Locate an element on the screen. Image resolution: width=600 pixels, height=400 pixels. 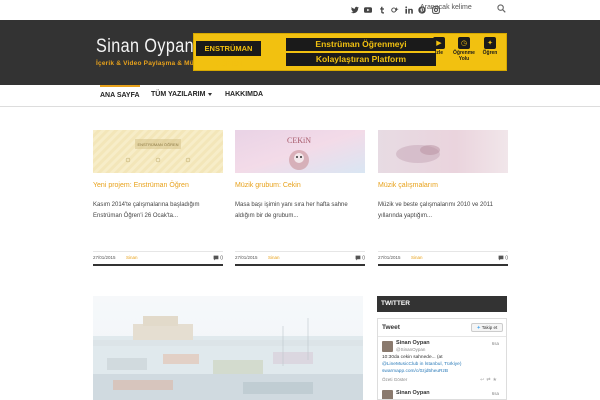
tweet-mention-link: @LineMusicClub in İstanbul, Türkiye) is located at coordinates (421, 364).